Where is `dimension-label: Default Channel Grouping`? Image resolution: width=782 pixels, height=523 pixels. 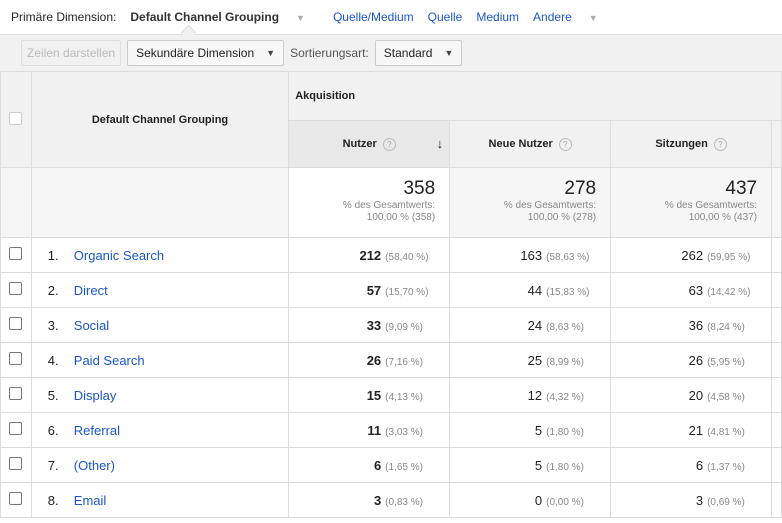
dimension-label: Default Channel Grouping is located at coordinates (205, 17).